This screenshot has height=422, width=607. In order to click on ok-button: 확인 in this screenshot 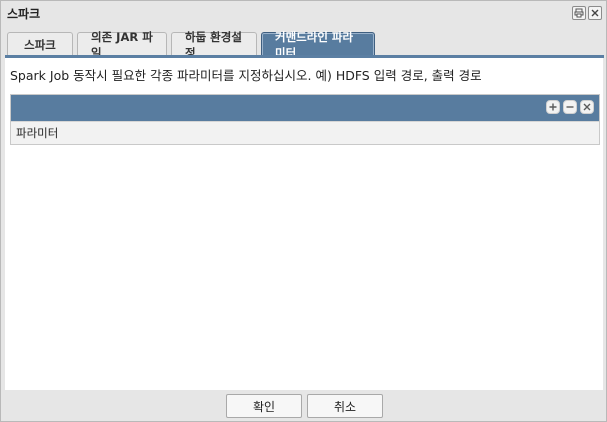, I will do `click(264, 406)`.